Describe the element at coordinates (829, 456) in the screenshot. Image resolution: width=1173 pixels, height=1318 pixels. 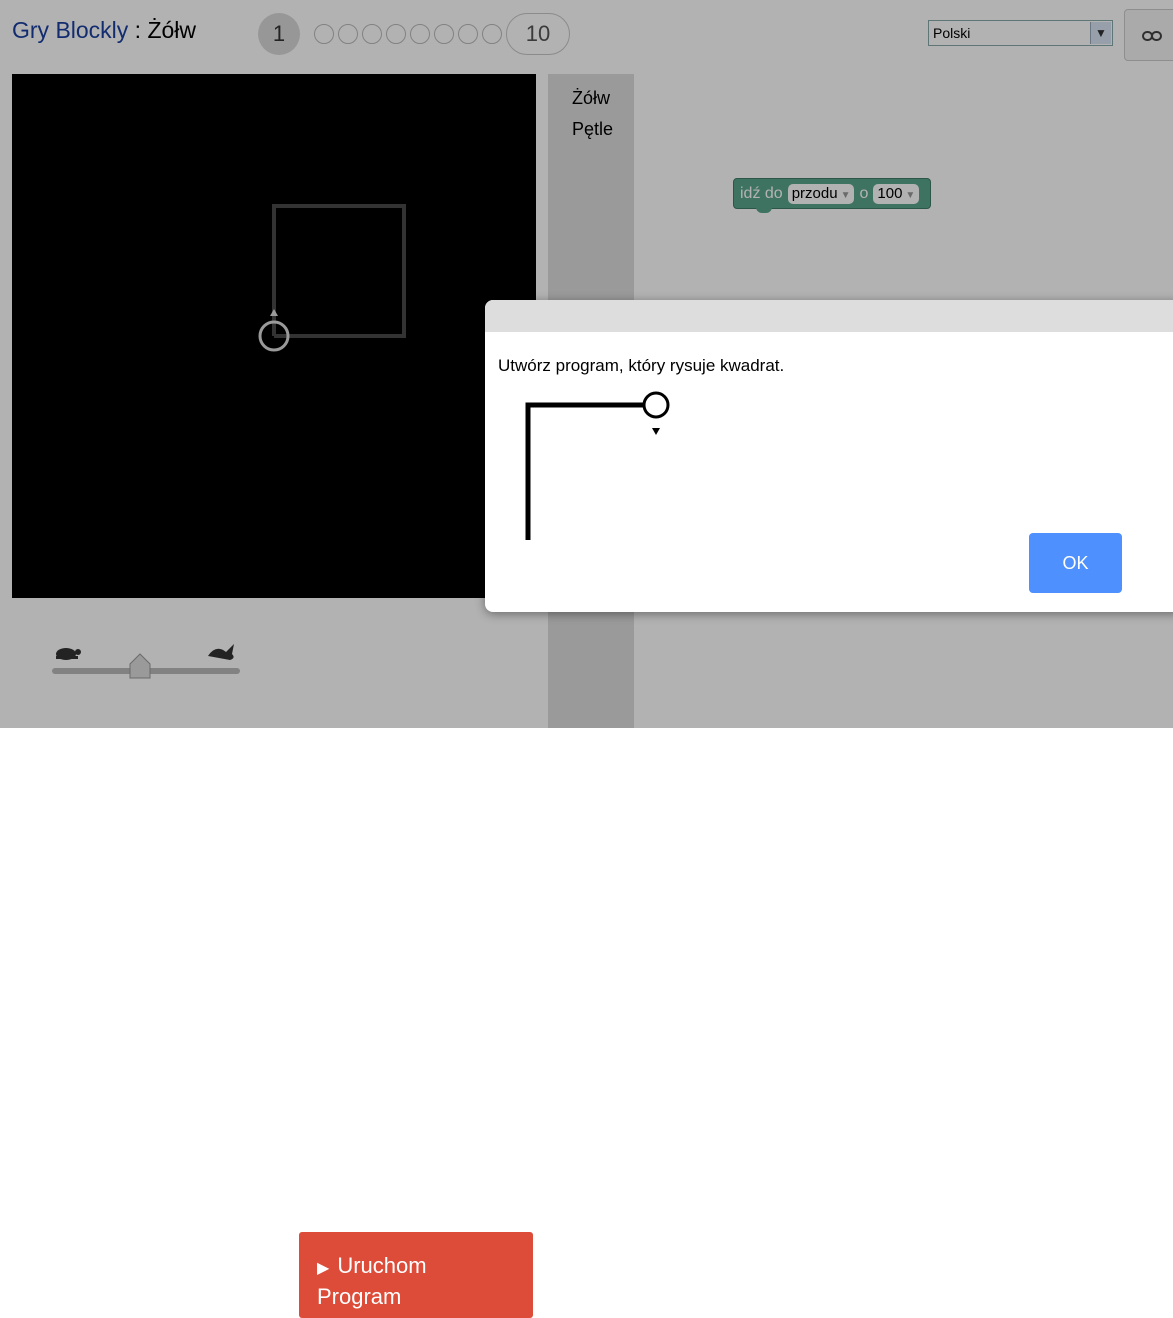
I see `instruction-dialog: Utwórz program, który rysuje kwadrat. OK` at that location.